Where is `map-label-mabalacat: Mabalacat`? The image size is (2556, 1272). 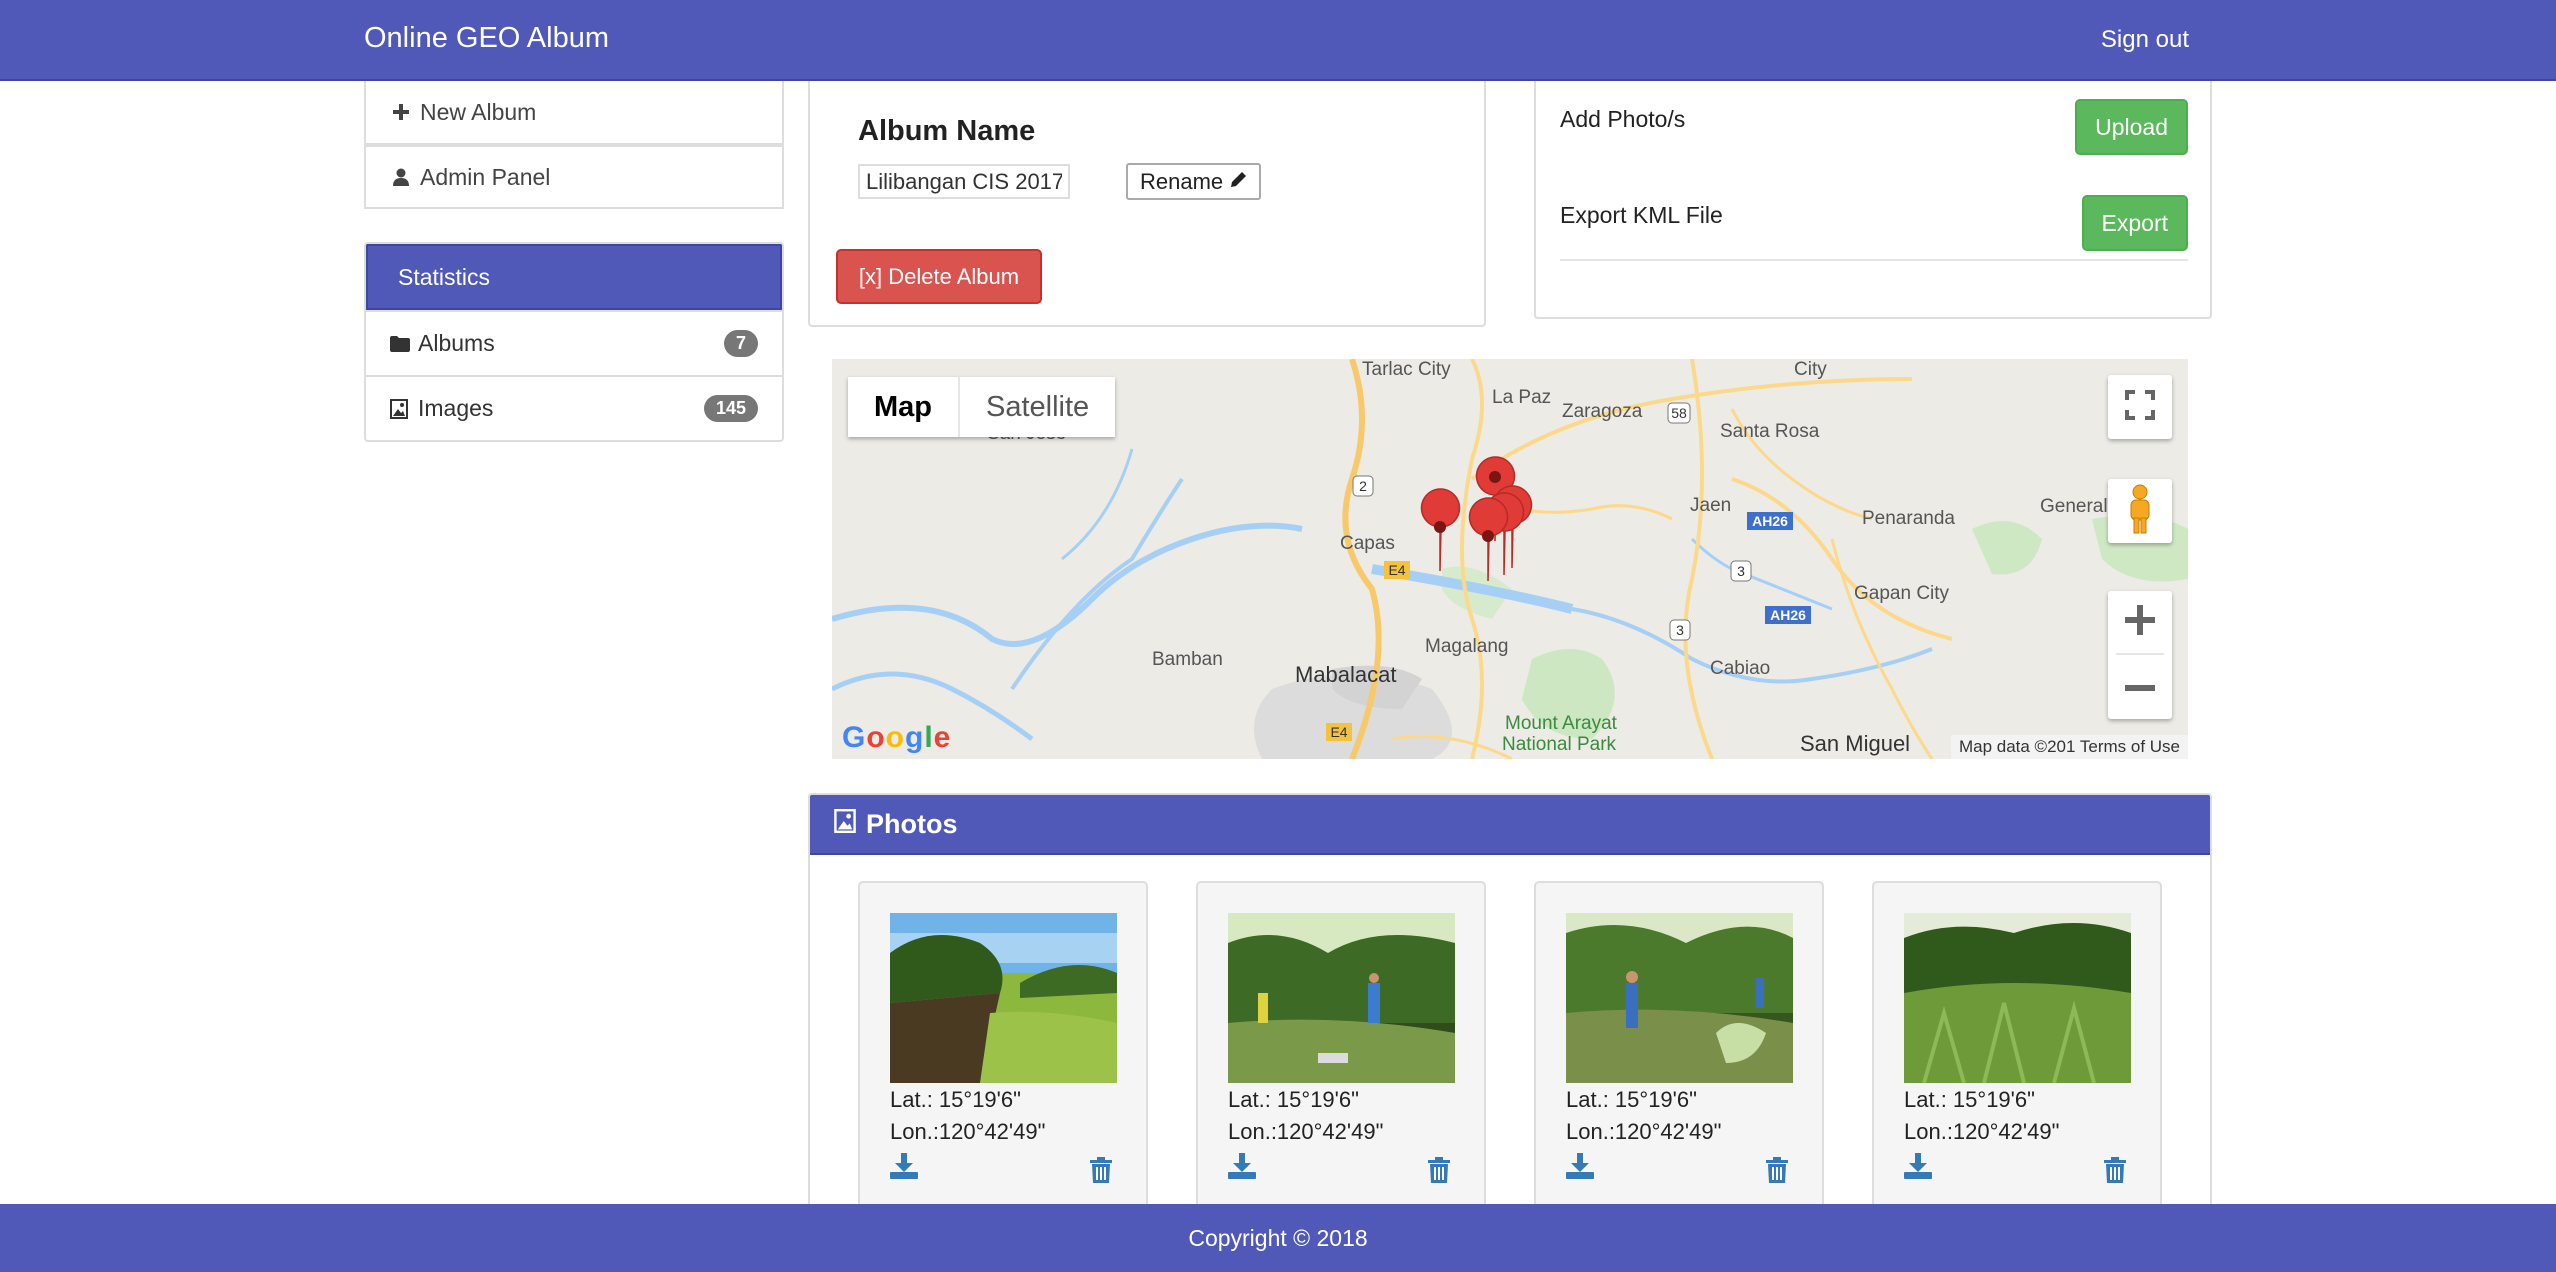 map-label-mabalacat: Mabalacat is located at coordinates (1346, 674).